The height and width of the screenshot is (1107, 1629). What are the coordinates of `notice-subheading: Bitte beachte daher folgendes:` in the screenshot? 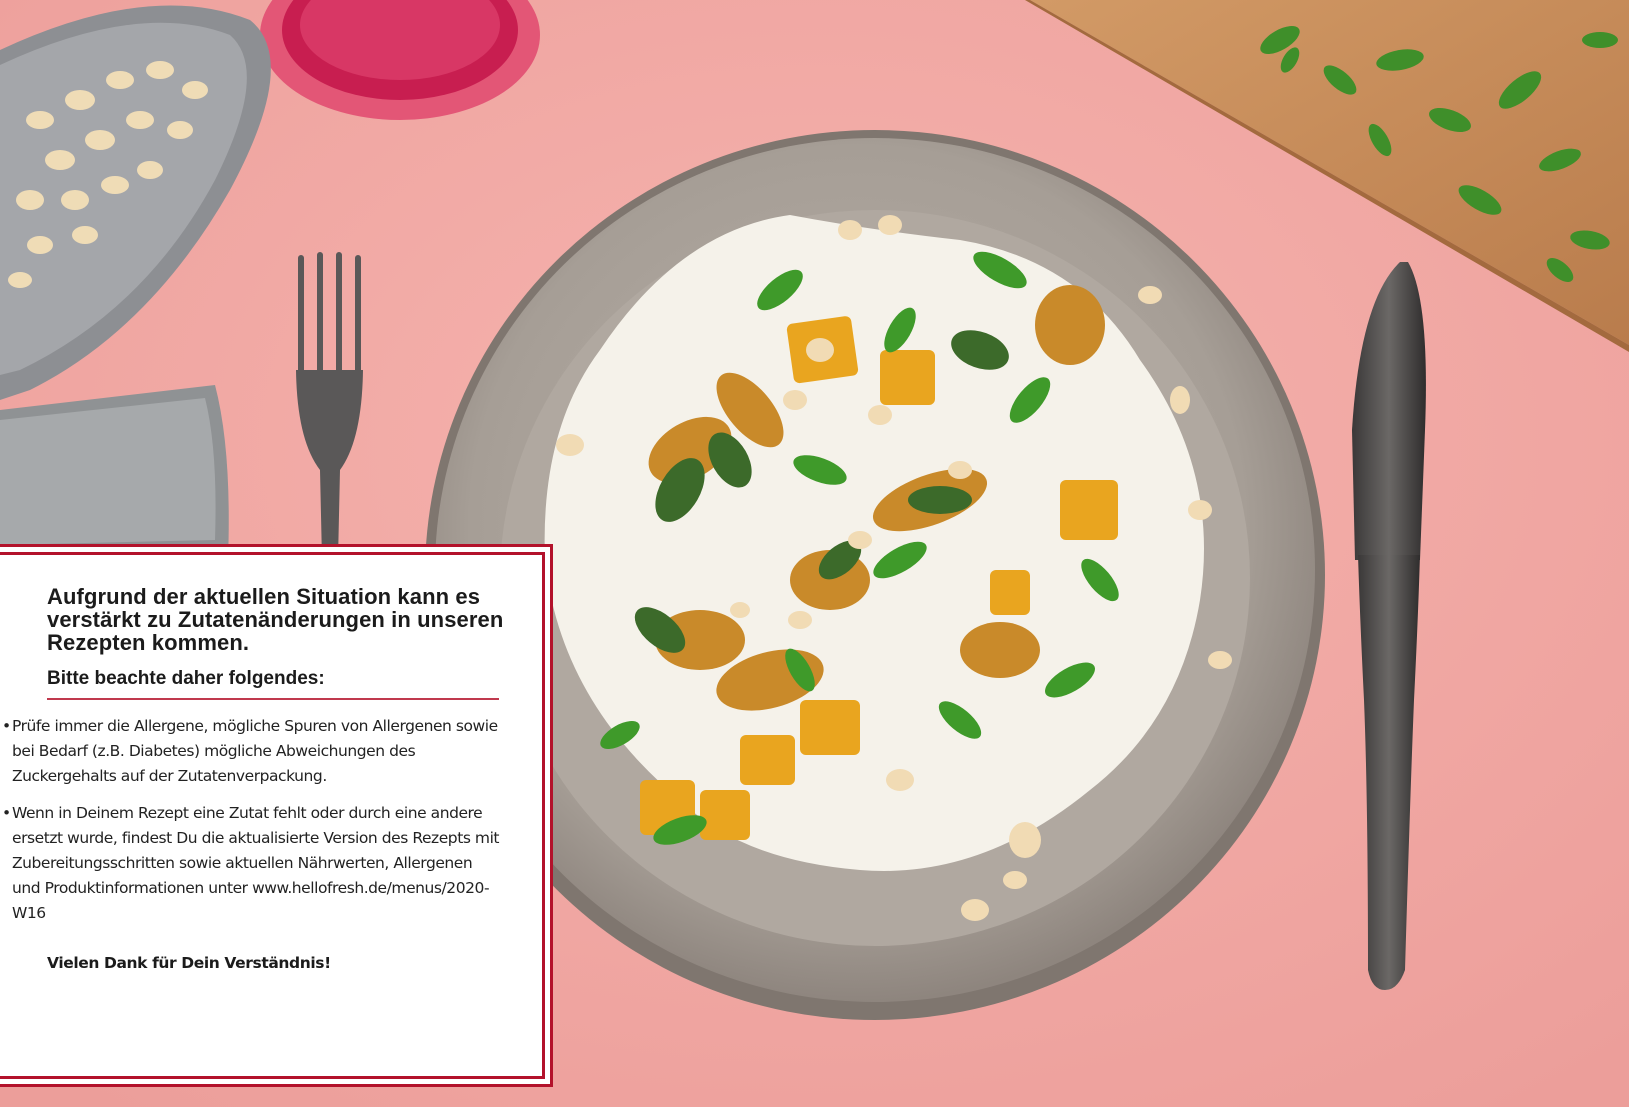 It's located at (273, 684).